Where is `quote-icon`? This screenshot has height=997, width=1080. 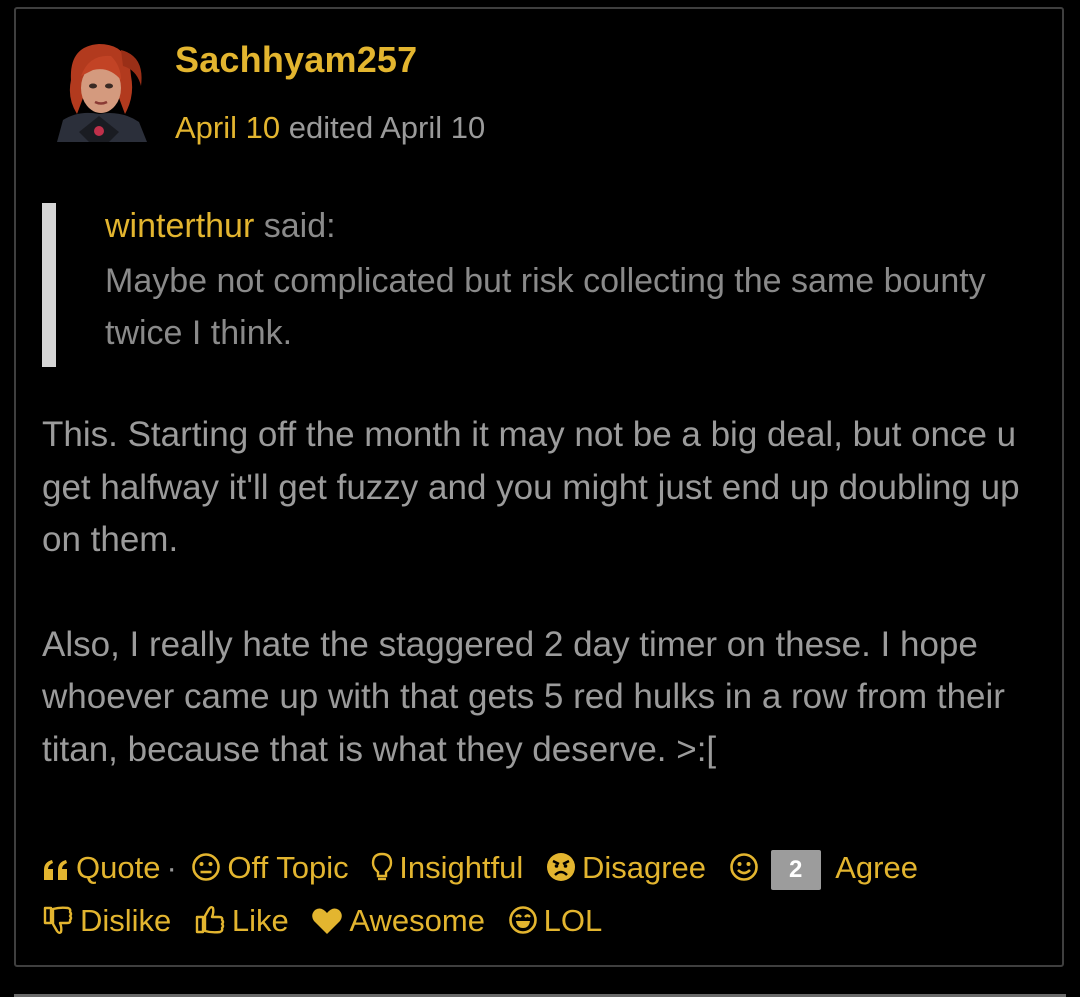 quote-icon is located at coordinates (55, 870).